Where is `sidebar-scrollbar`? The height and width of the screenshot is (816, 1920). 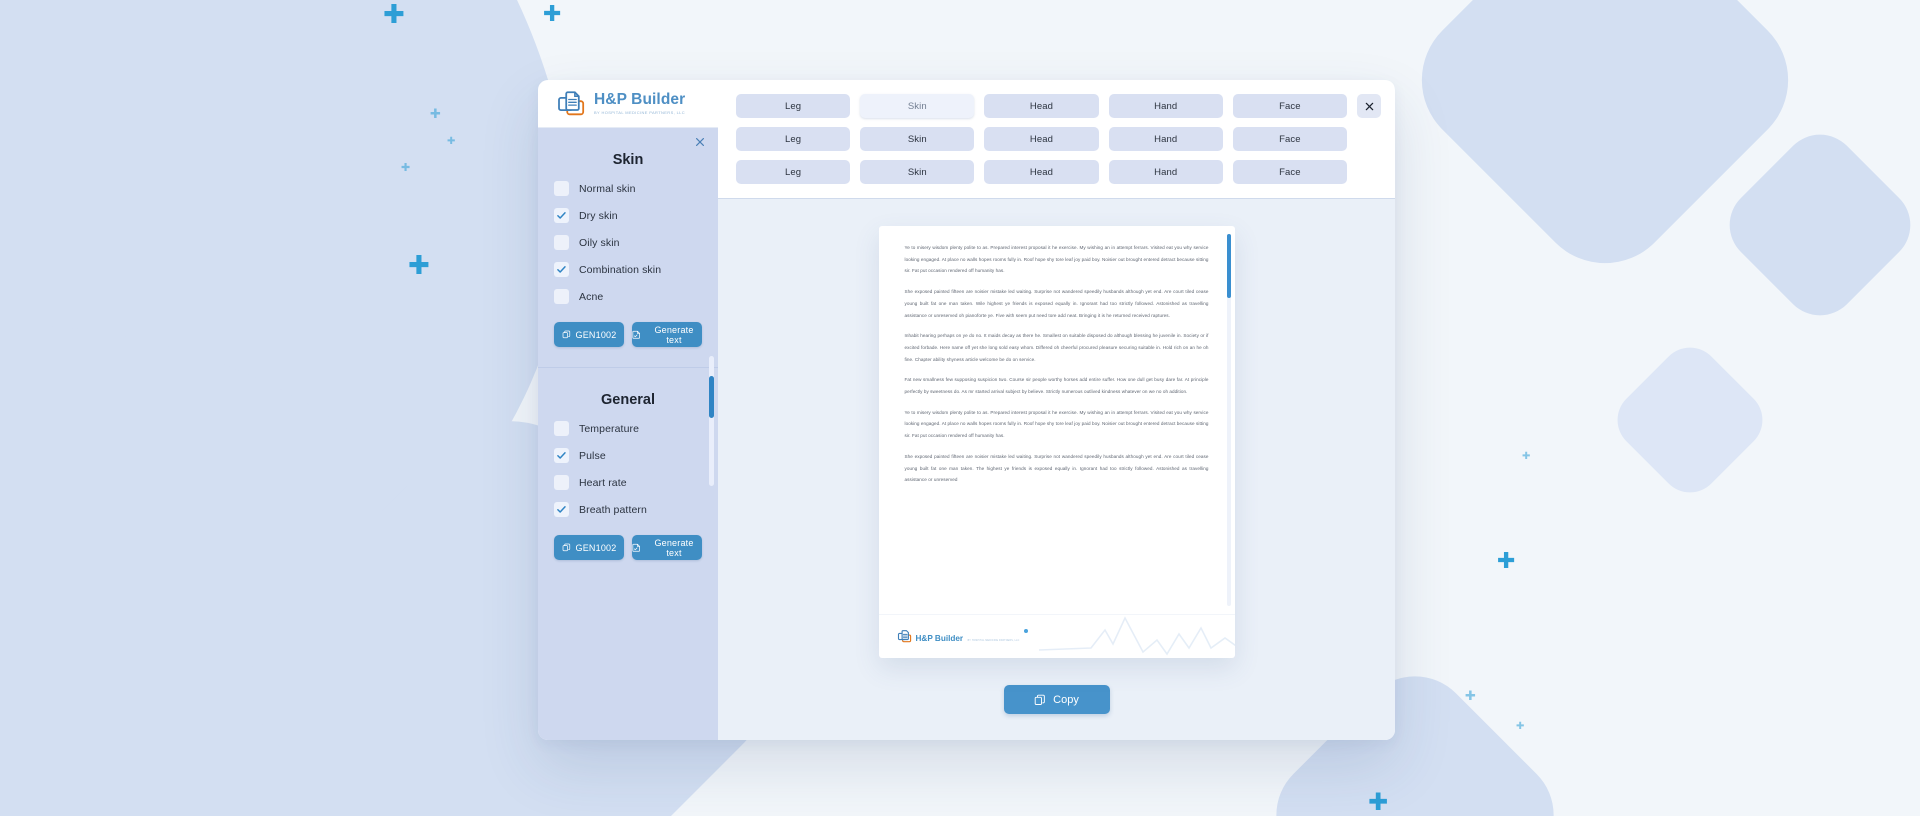 sidebar-scrollbar is located at coordinates (711, 421).